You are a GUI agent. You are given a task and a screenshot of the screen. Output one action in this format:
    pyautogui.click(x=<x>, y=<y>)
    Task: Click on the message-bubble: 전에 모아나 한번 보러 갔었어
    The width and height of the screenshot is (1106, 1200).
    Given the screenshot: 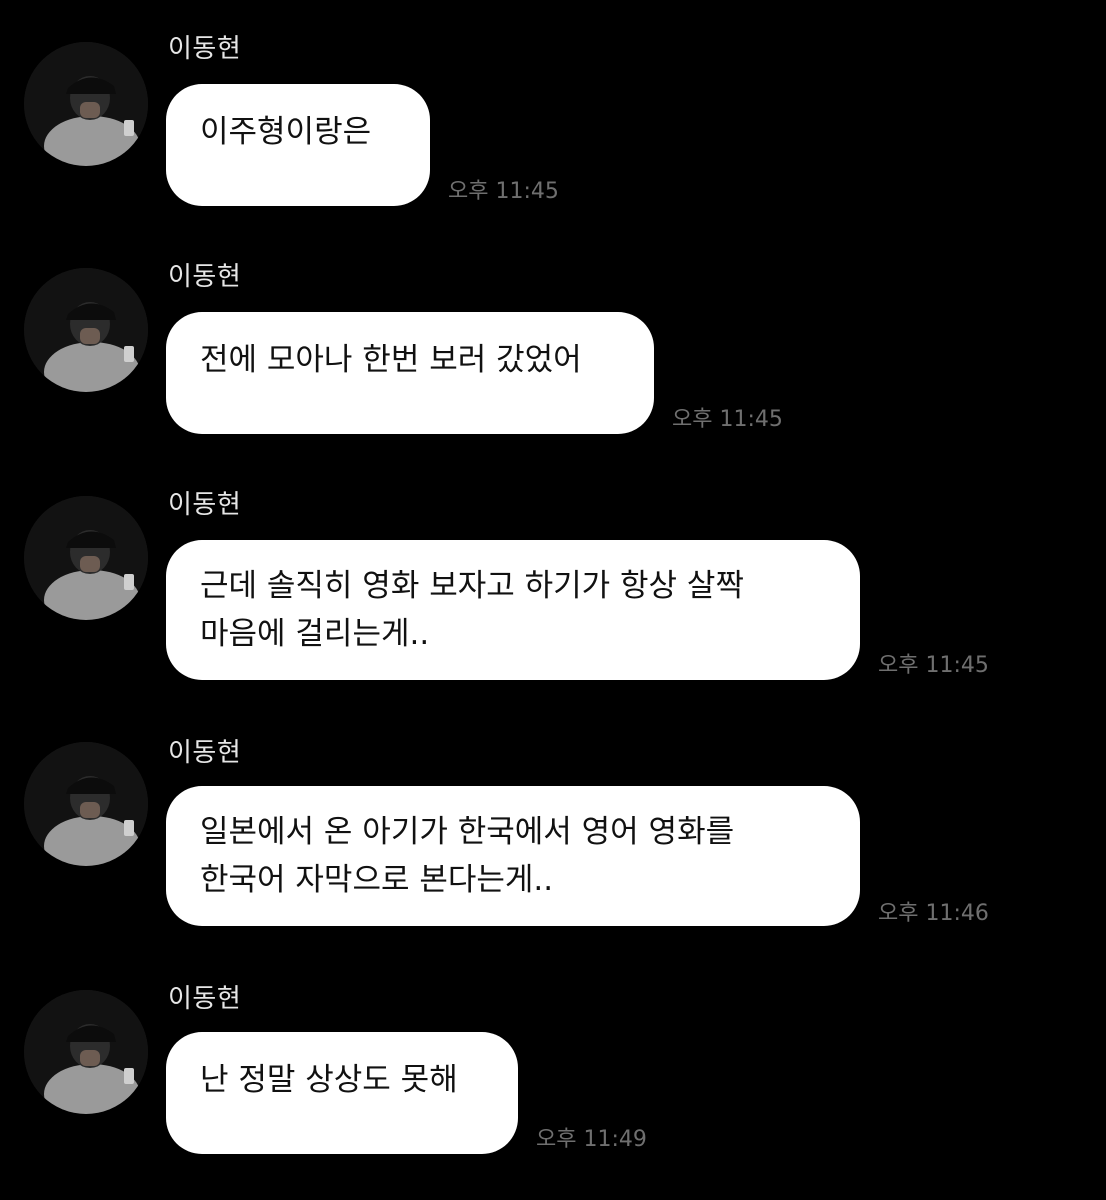 What is the action you would take?
    pyautogui.click(x=410, y=373)
    